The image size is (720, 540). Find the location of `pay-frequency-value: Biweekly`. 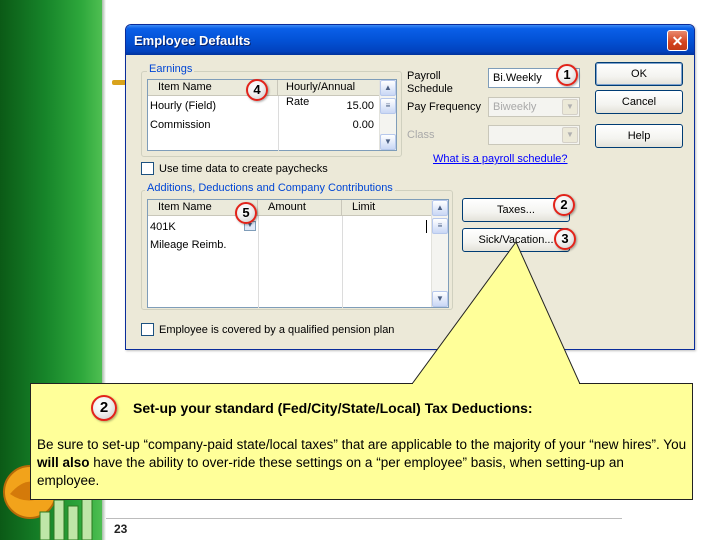

pay-frequency-value: Biweekly is located at coordinates (515, 107).